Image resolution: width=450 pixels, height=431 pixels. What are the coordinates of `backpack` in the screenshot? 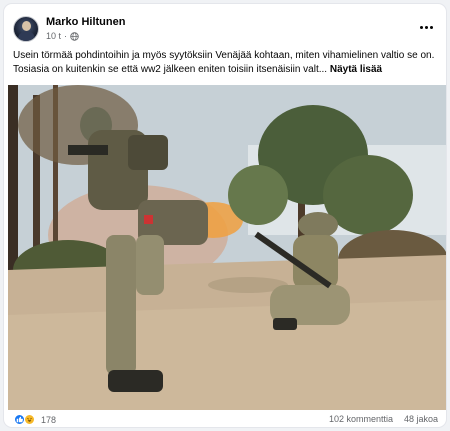 It's located at (148, 152).